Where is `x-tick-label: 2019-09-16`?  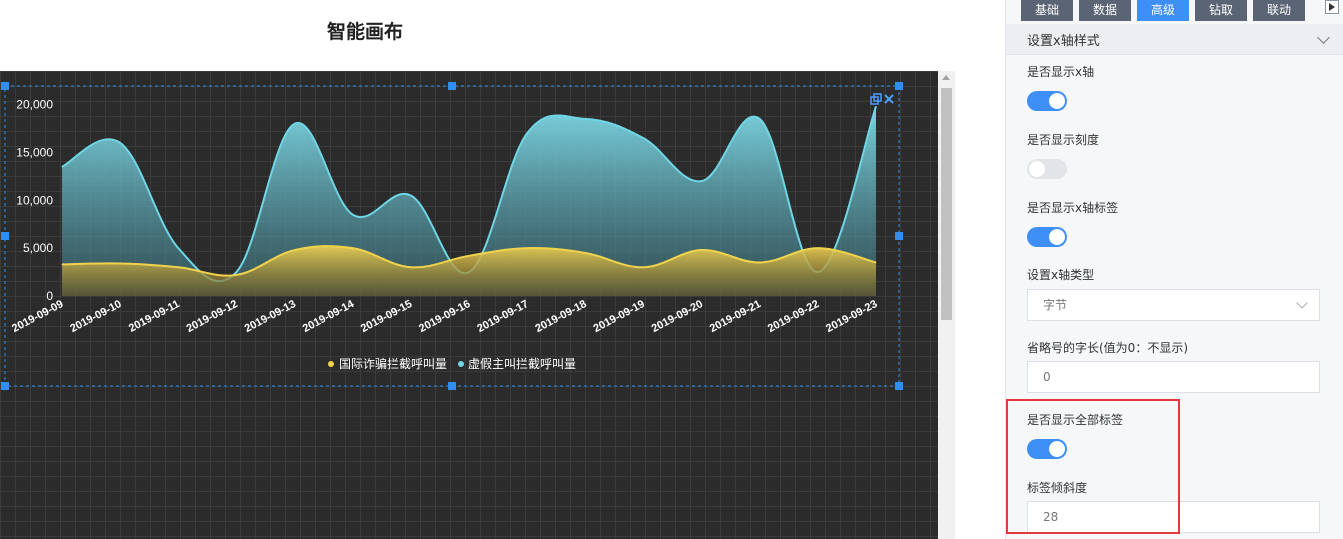 x-tick-label: 2019-09-16 is located at coordinates (444, 316).